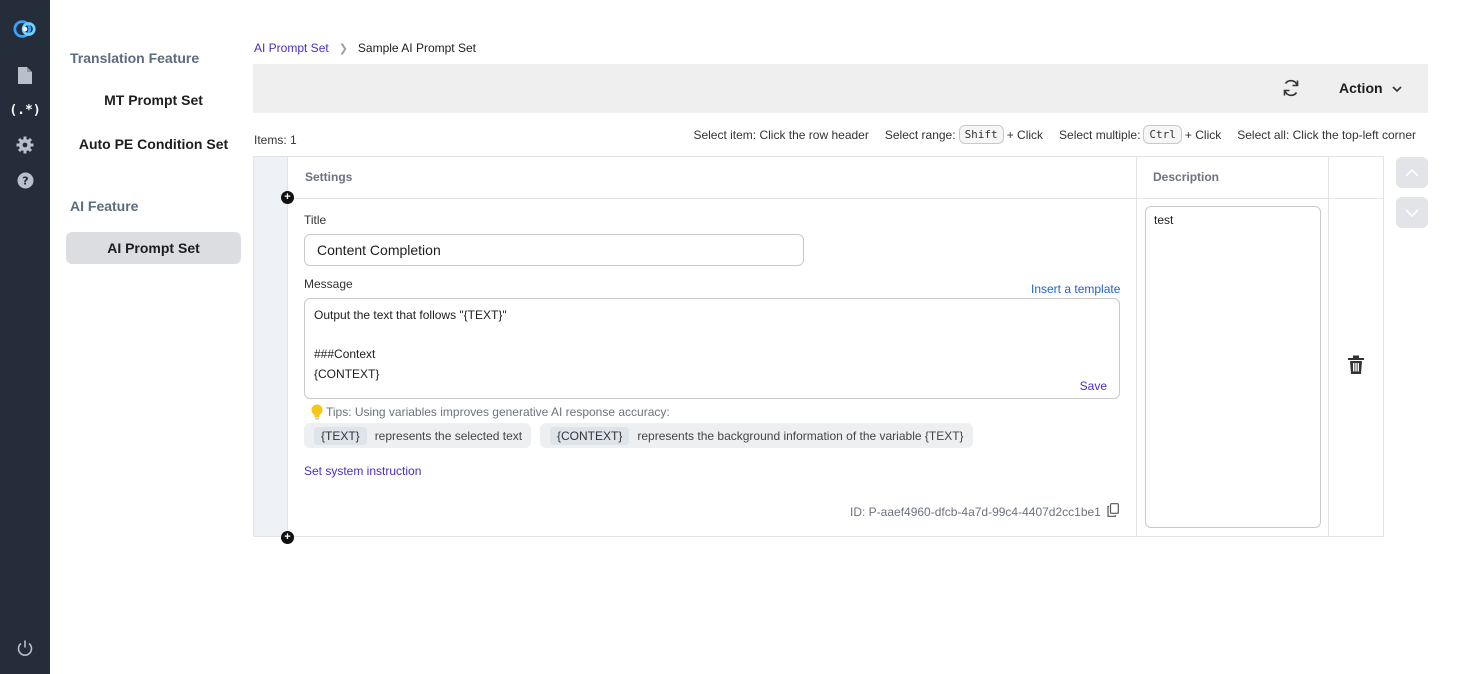 This screenshot has height=674, width=1472. Describe the element at coordinates (275, 140) in the screenshot. I see `items-count: Items: 1` at that location.